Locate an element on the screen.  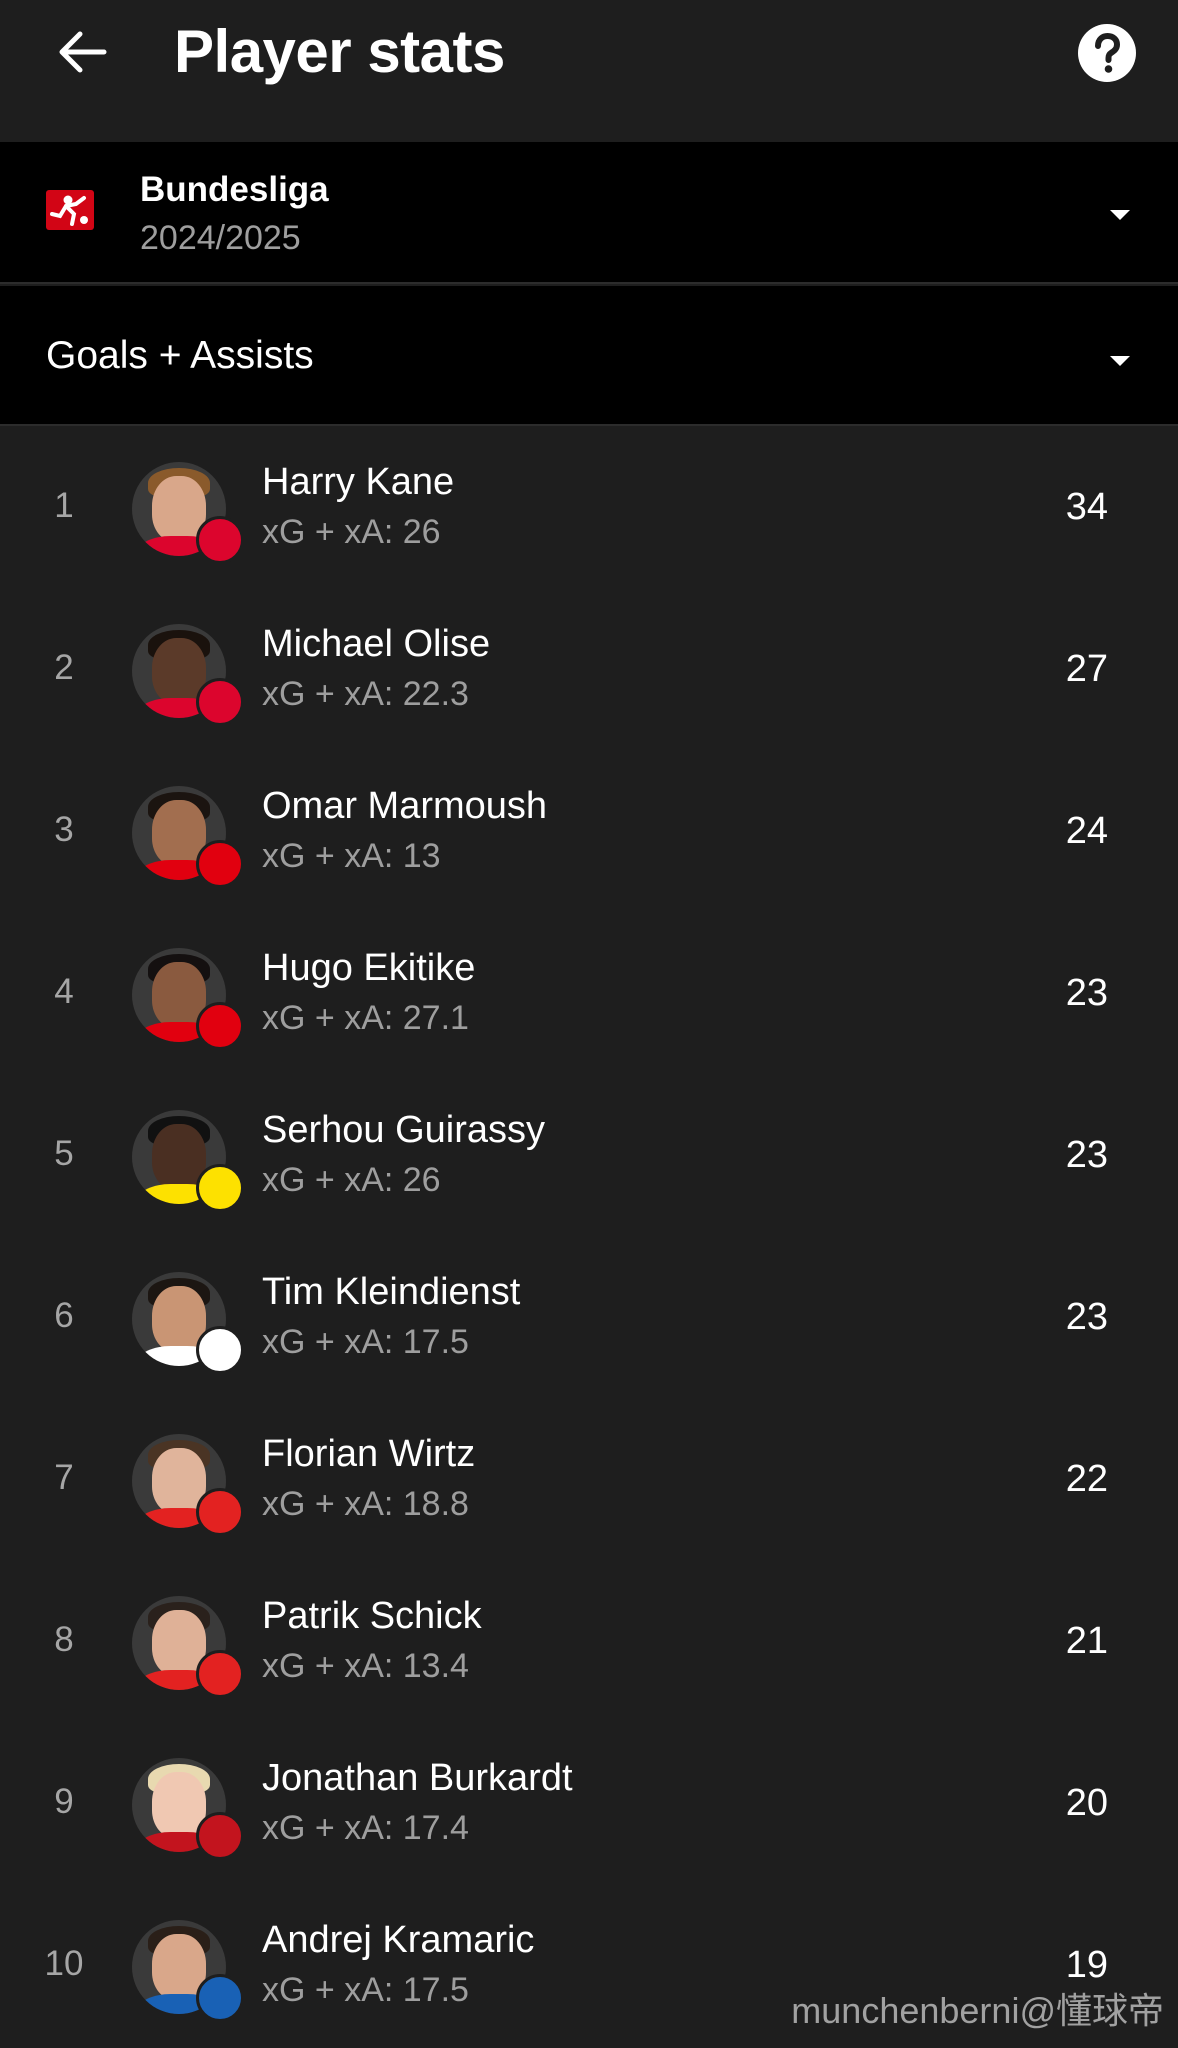
back-button is located at coordinates (82, 52).